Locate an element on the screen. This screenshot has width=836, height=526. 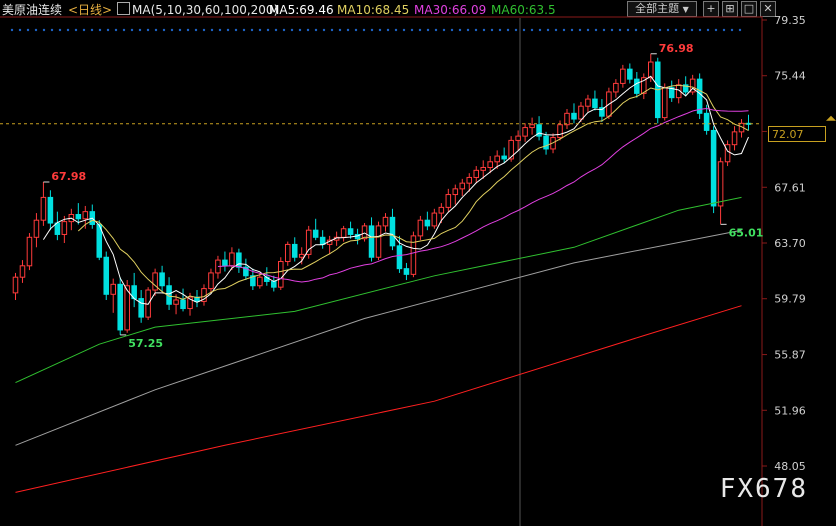
y-tick-label: 51.96 is located at coordinates (790, 410).